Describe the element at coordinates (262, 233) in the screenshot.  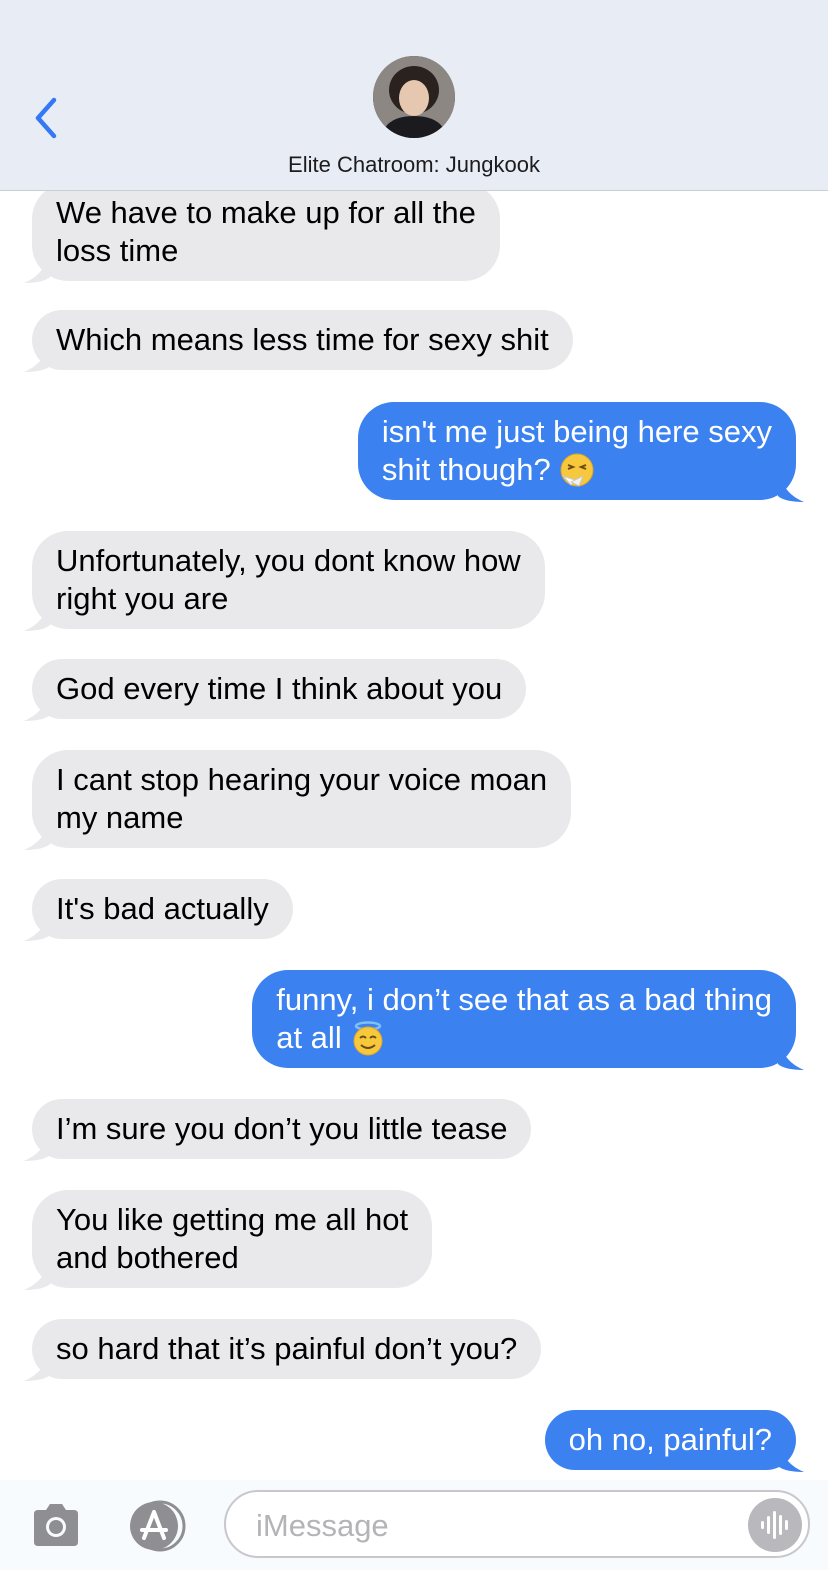
I see `message-bubble-received: We have to make up for all the loss time` at that location.